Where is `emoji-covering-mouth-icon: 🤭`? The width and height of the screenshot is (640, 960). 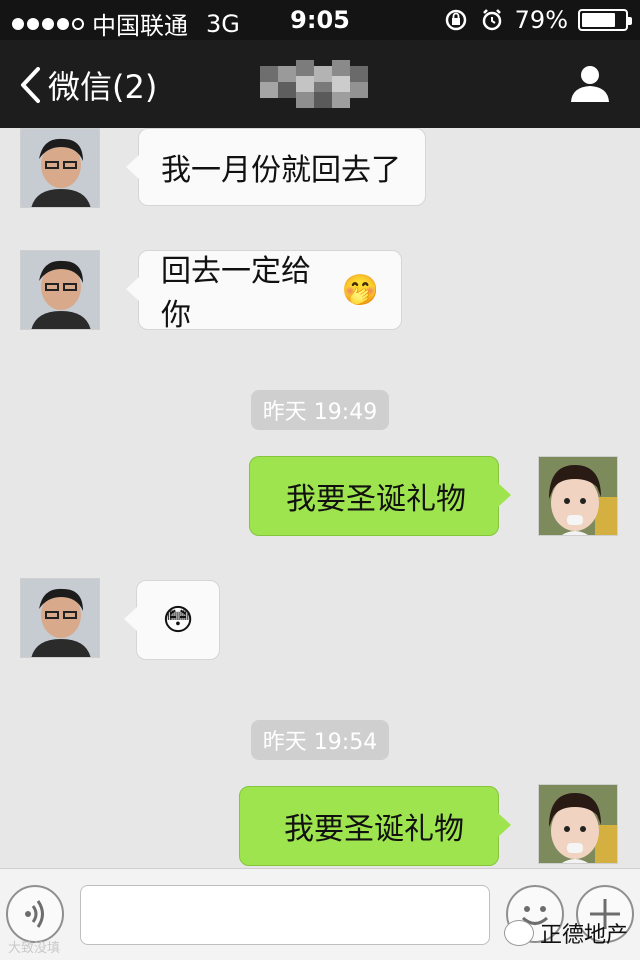
emoji-covering-mouth-icon: 🤭 is located at coordinates (360, 290).